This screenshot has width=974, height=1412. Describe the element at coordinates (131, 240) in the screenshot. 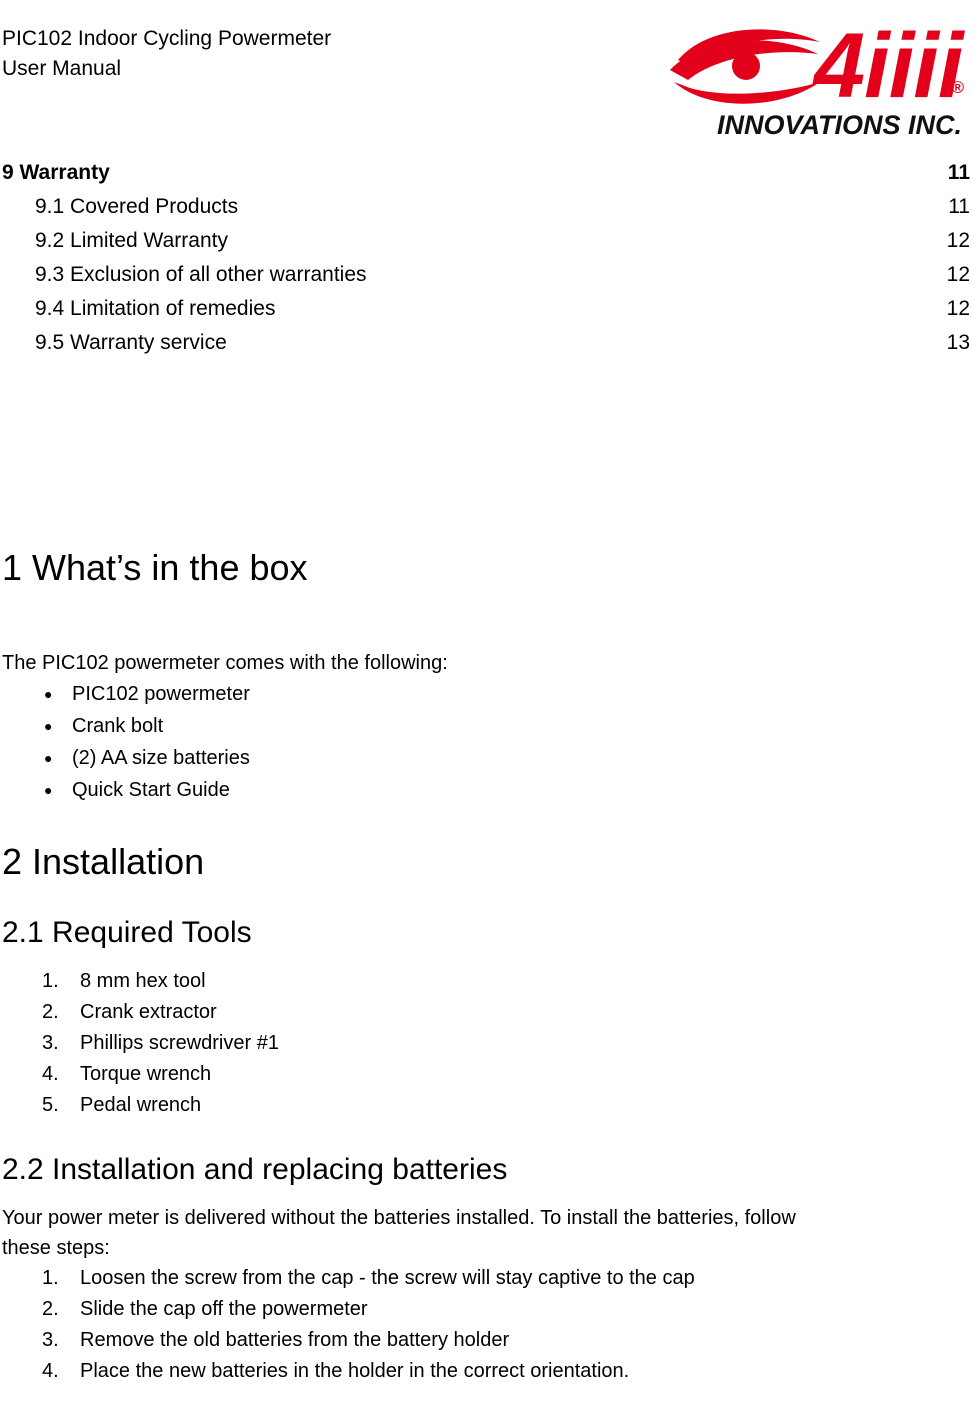

I see `toc-entry-label: 9.2 Limited Warranty` at that location.